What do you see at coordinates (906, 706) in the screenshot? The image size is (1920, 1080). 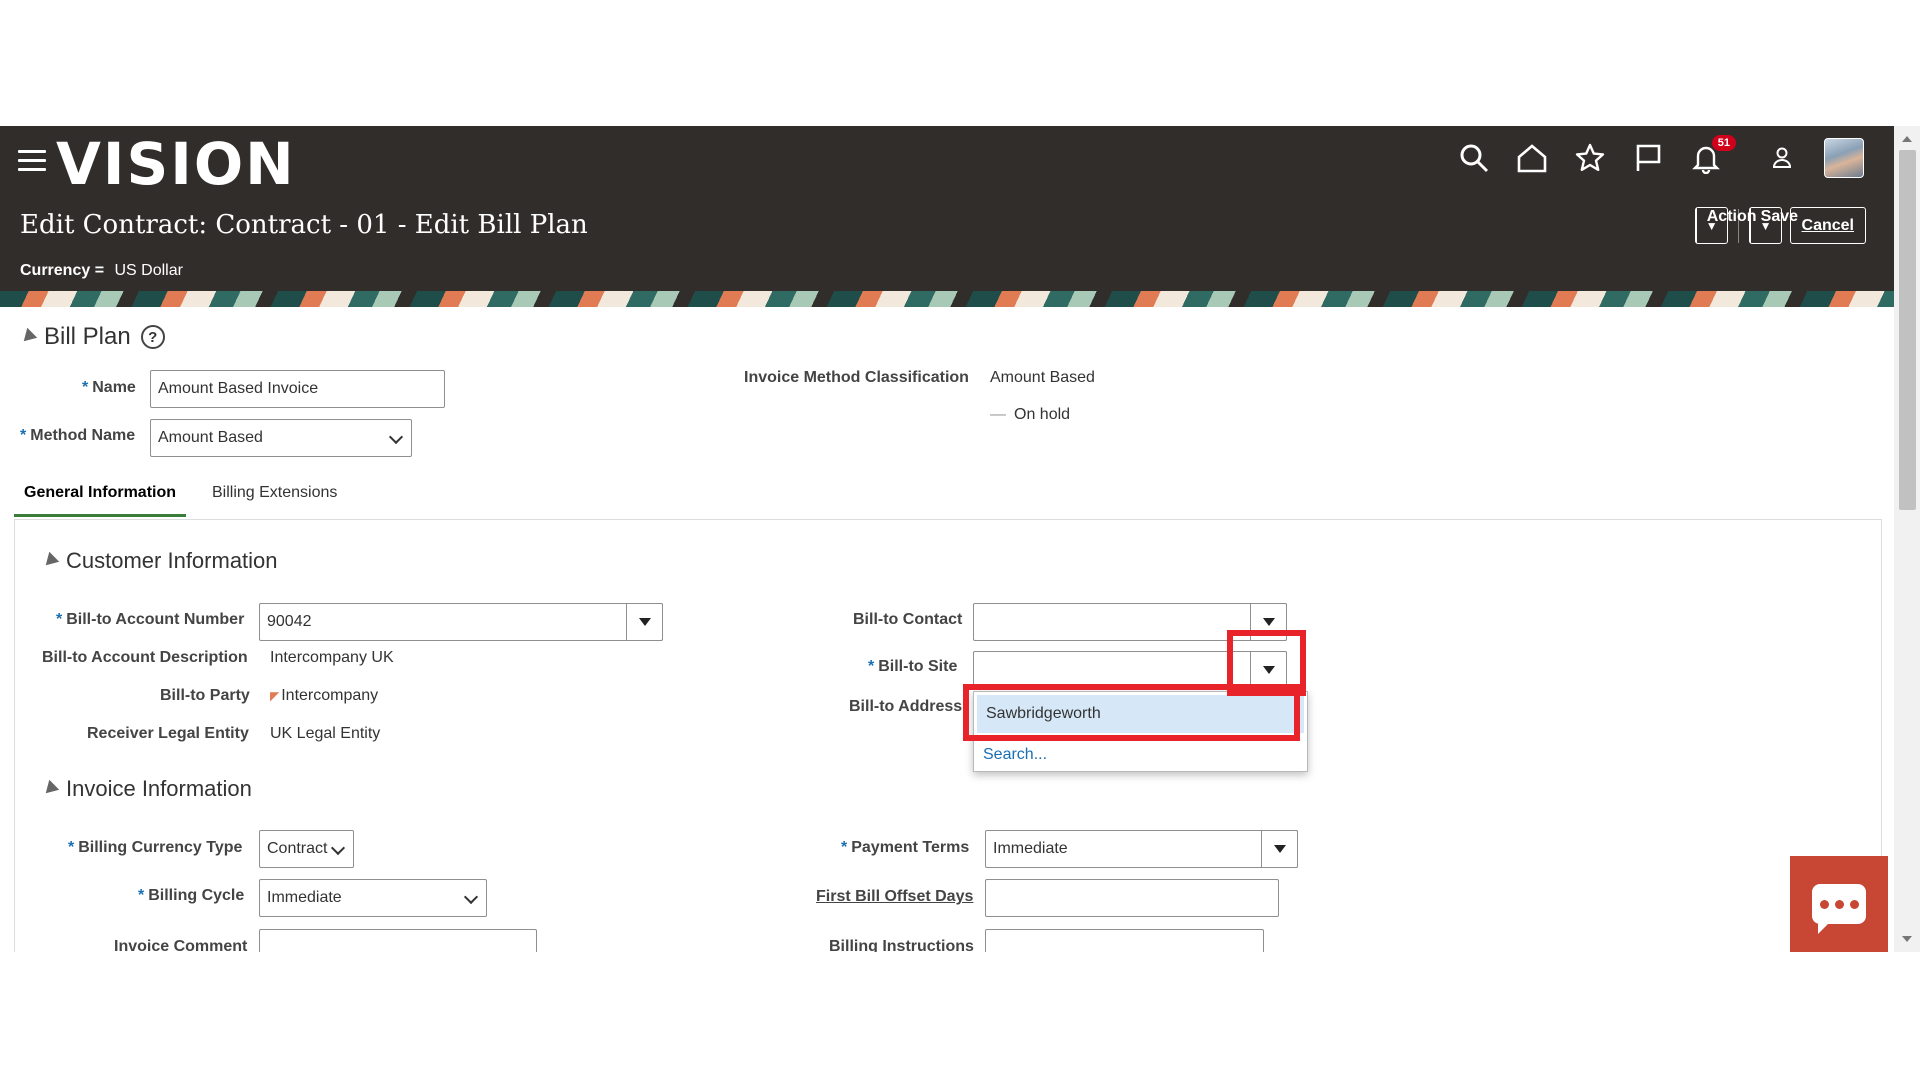 I see `bill-to-address-label: Bill-to Address` at bounding box center [906, 706].